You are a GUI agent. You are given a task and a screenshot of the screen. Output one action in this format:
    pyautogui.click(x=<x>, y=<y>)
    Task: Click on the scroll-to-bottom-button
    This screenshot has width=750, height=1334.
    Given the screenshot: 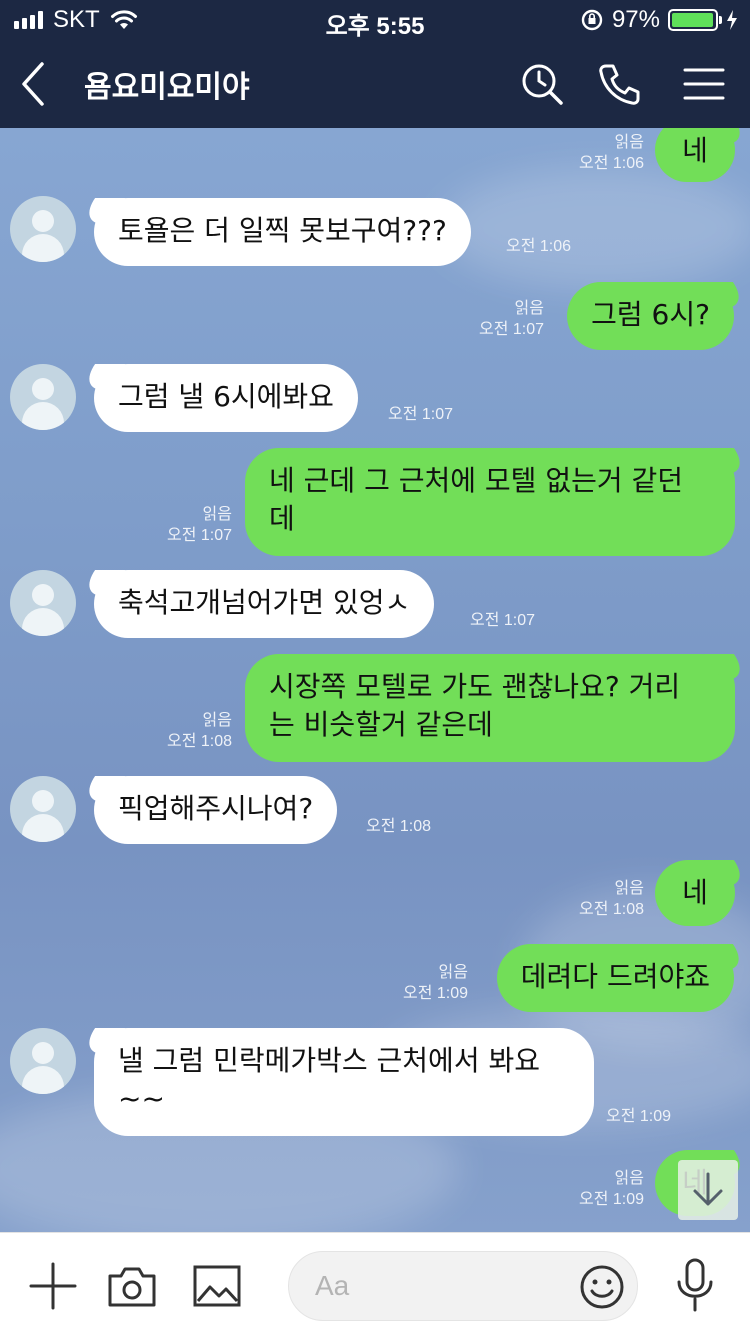 What is the action you would take?
    pyautogui.click(x=708, y=1190)
    